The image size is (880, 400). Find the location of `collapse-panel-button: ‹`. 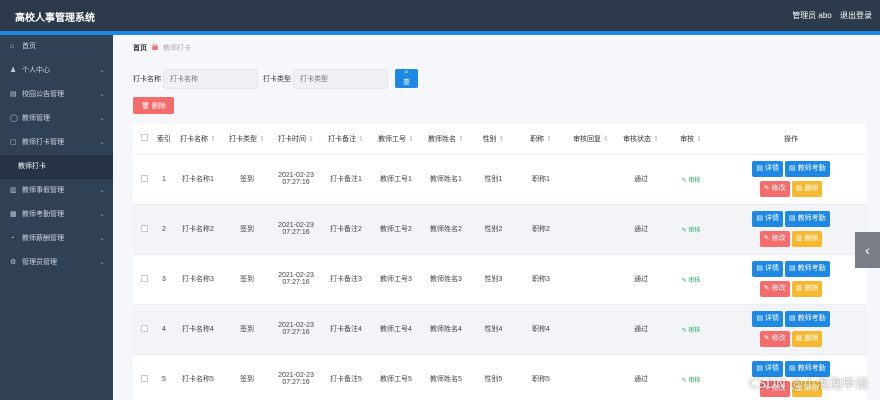

collapse-panel-button: ‹ is located at coordinates (867, 250).